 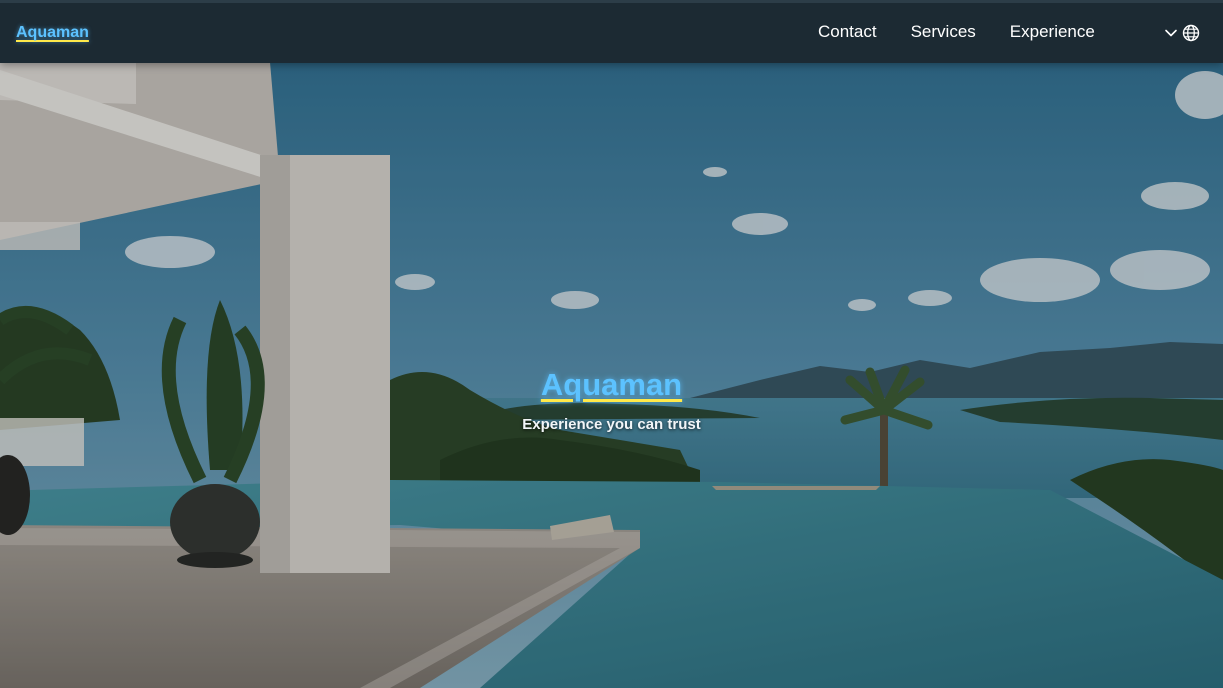 I want to click on hero-title-text: Aquaman, so click(x=611, y=384).